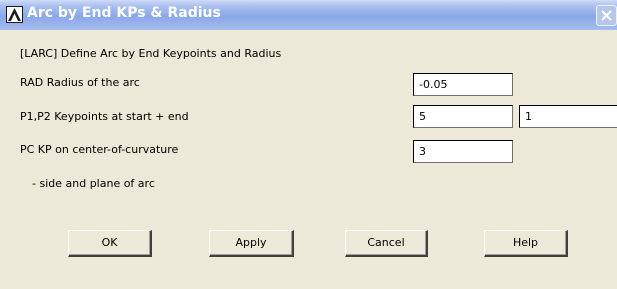  What do you see at coordinates (386, 243) in the screenshot?
I see `cancel-button: Cancel` at bounding box center [386, 243].